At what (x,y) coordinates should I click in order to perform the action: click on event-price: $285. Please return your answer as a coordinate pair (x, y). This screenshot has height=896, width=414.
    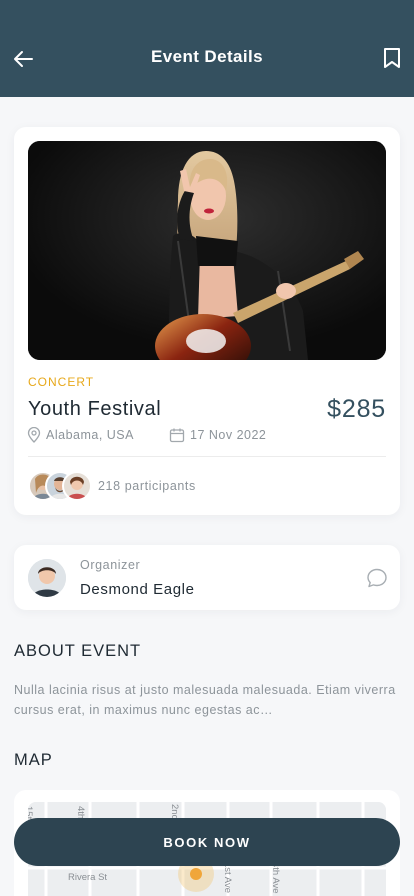
    Looking at the image, I should click on (356, 409).